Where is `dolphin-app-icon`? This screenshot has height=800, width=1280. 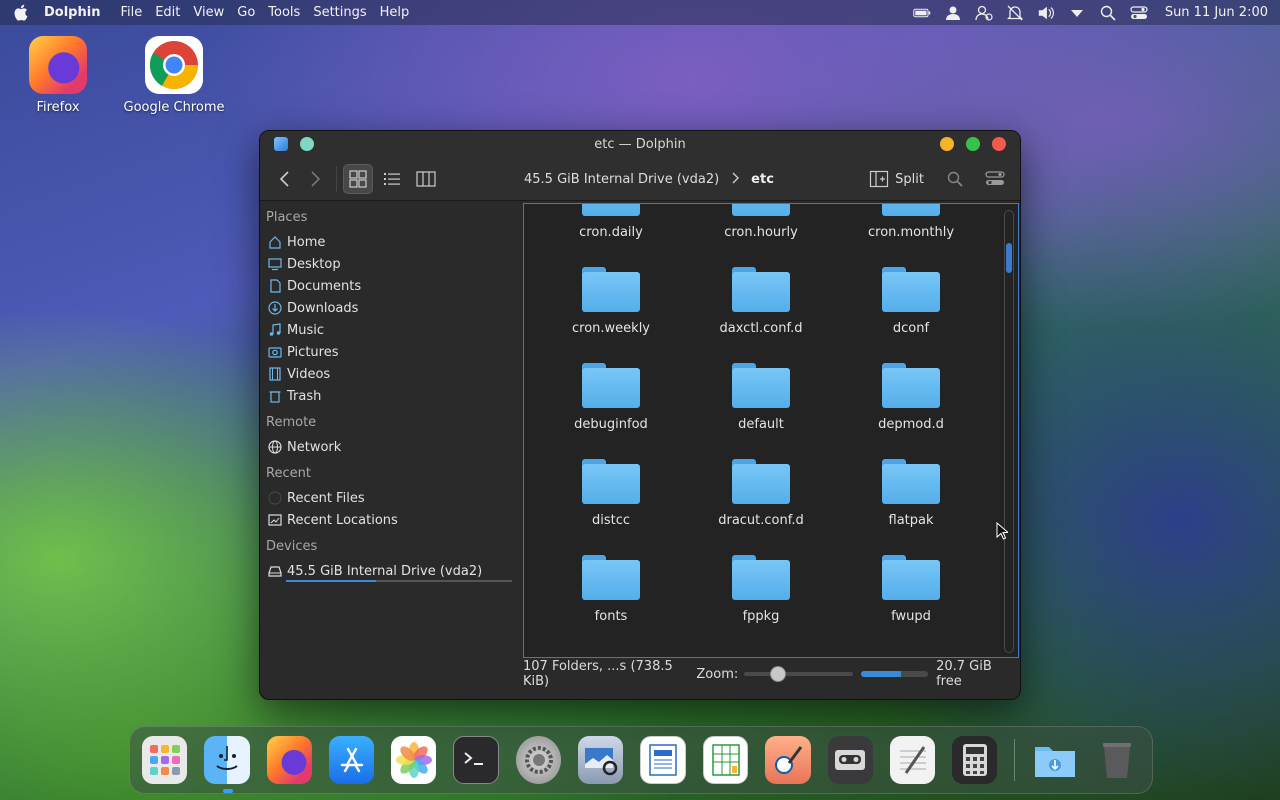 dolphin-app-icon is located at coordinates (281, 144).